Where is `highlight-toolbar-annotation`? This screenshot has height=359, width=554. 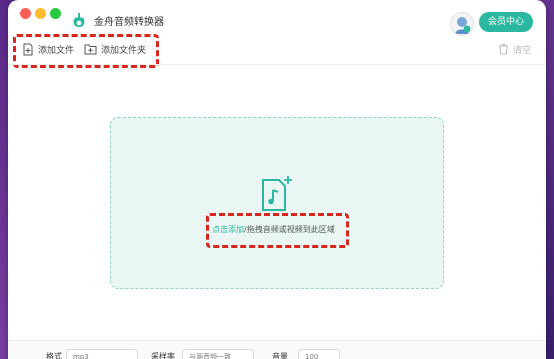 highlight-toolbar-annotation is located at coordinates (86, 51).